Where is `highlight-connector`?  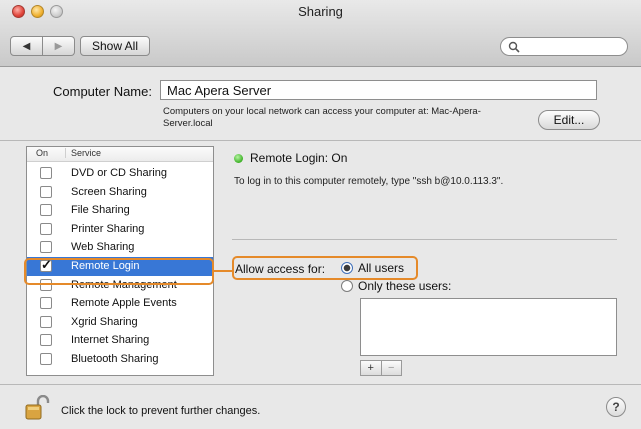 highlight-connector is located at coordinates (223, 271).